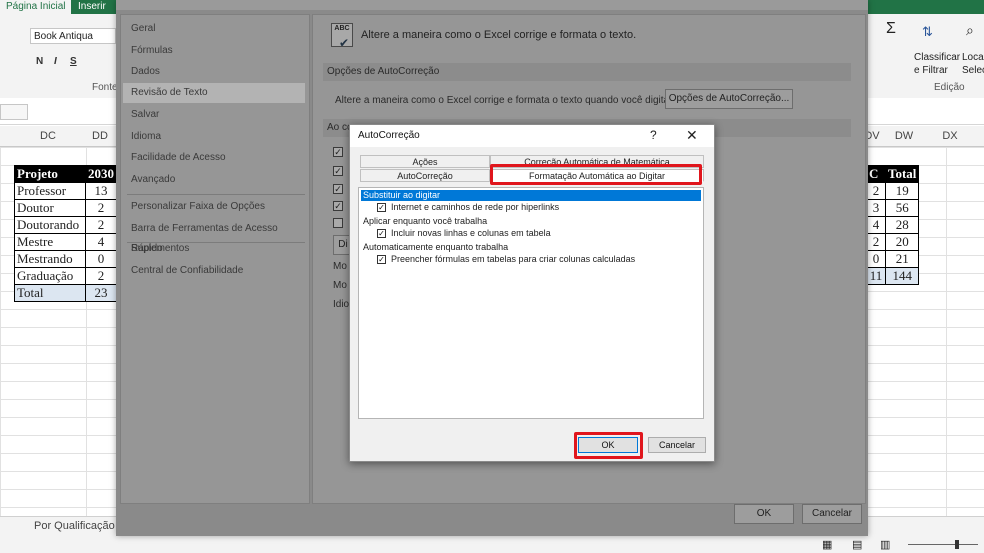 This screenshot has height=553, width=984. I want to click on nav-item-general: Geral, so click(219, 29).